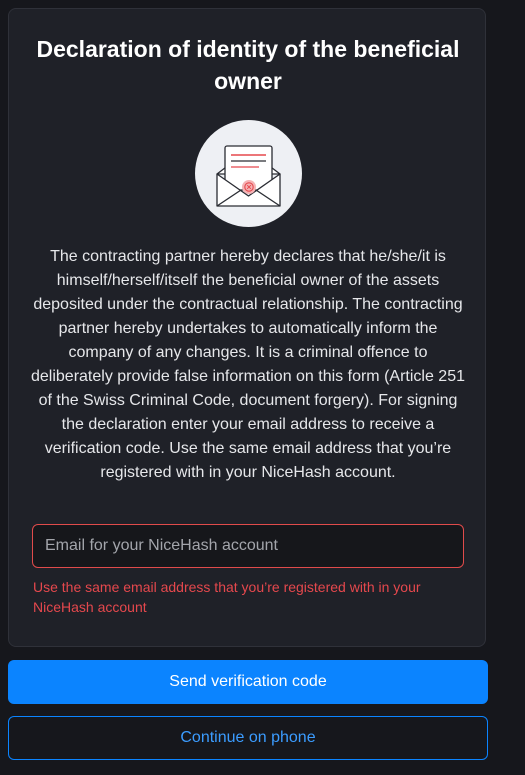 Image resolution: width=525 pixels, height=775 pixels. I want to click on email-input, so click(248, 546).